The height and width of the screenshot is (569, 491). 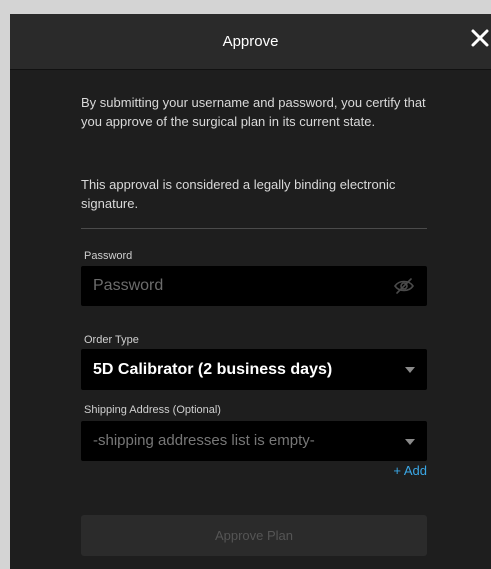 What do you see at coordinates (204, 440) in the screenshot?
I see `shipping-address-placeholder: -shipping addresses list is empty-` at bounding box center [204, 440].